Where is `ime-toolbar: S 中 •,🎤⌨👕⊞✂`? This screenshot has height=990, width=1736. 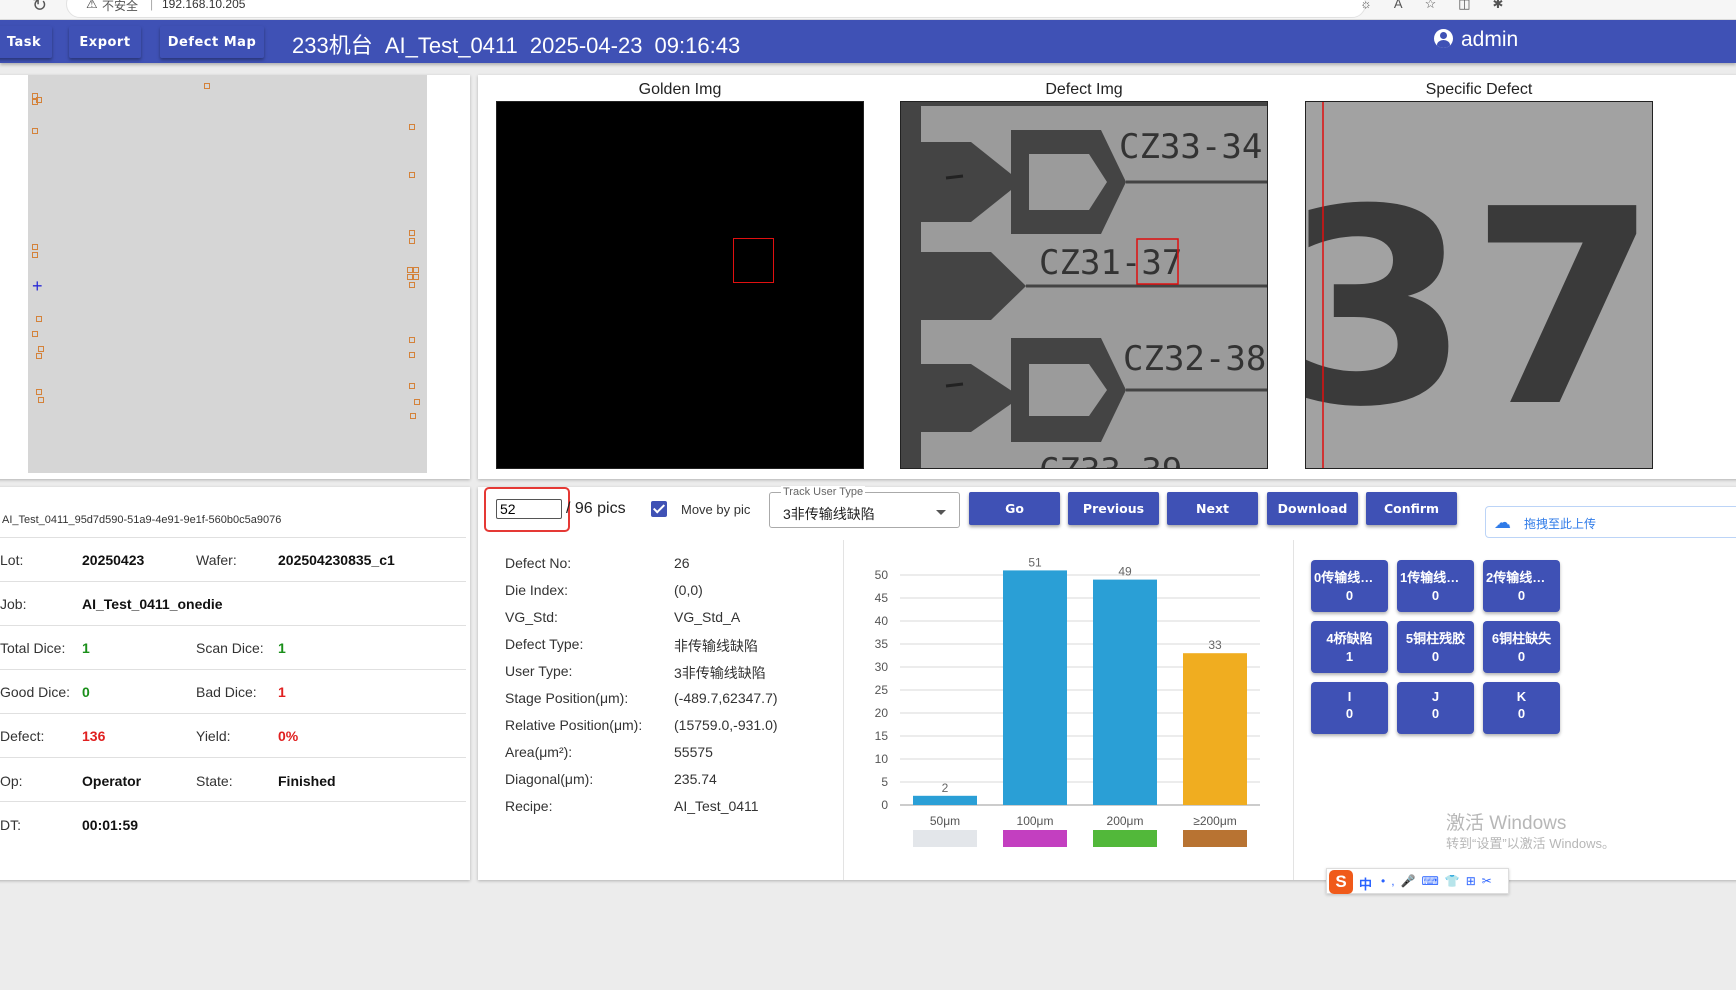
ime-toolbar: S 中 •,🎤⌨👕⊞✂ is located at coordinates (1417, 881).